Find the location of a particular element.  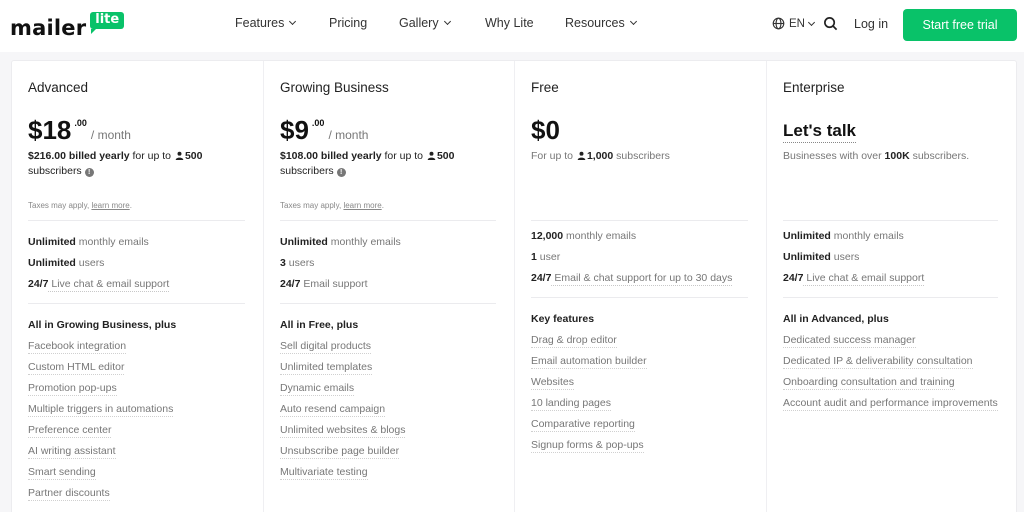

feature-item: Multivariate testing is located at coordinates (342, 475).